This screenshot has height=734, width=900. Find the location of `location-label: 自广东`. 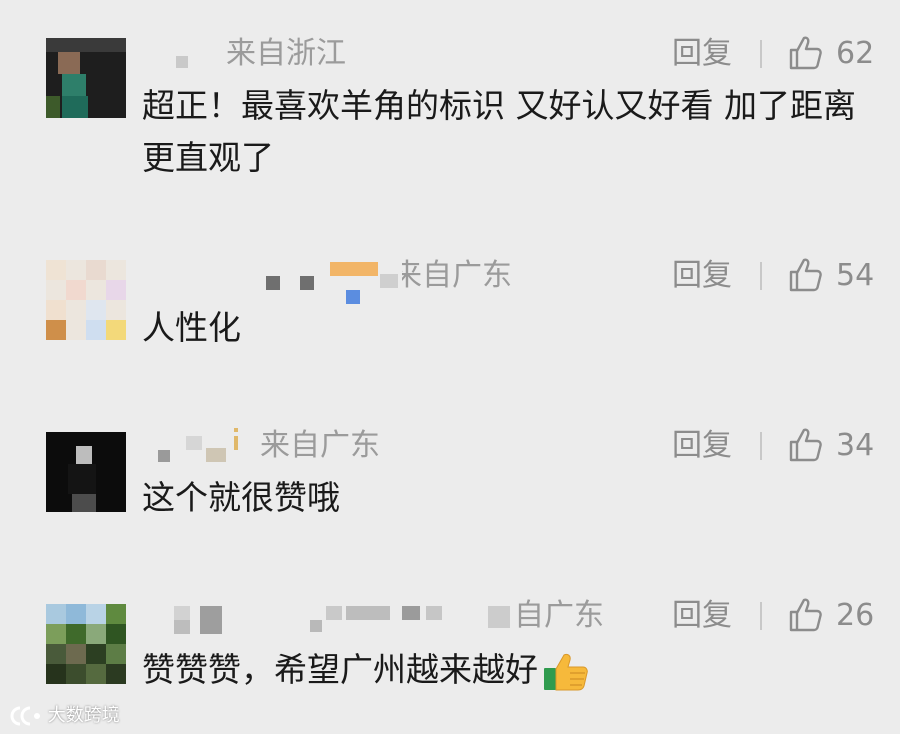

location-label: 自广东 is located at coordinates (559, 615).